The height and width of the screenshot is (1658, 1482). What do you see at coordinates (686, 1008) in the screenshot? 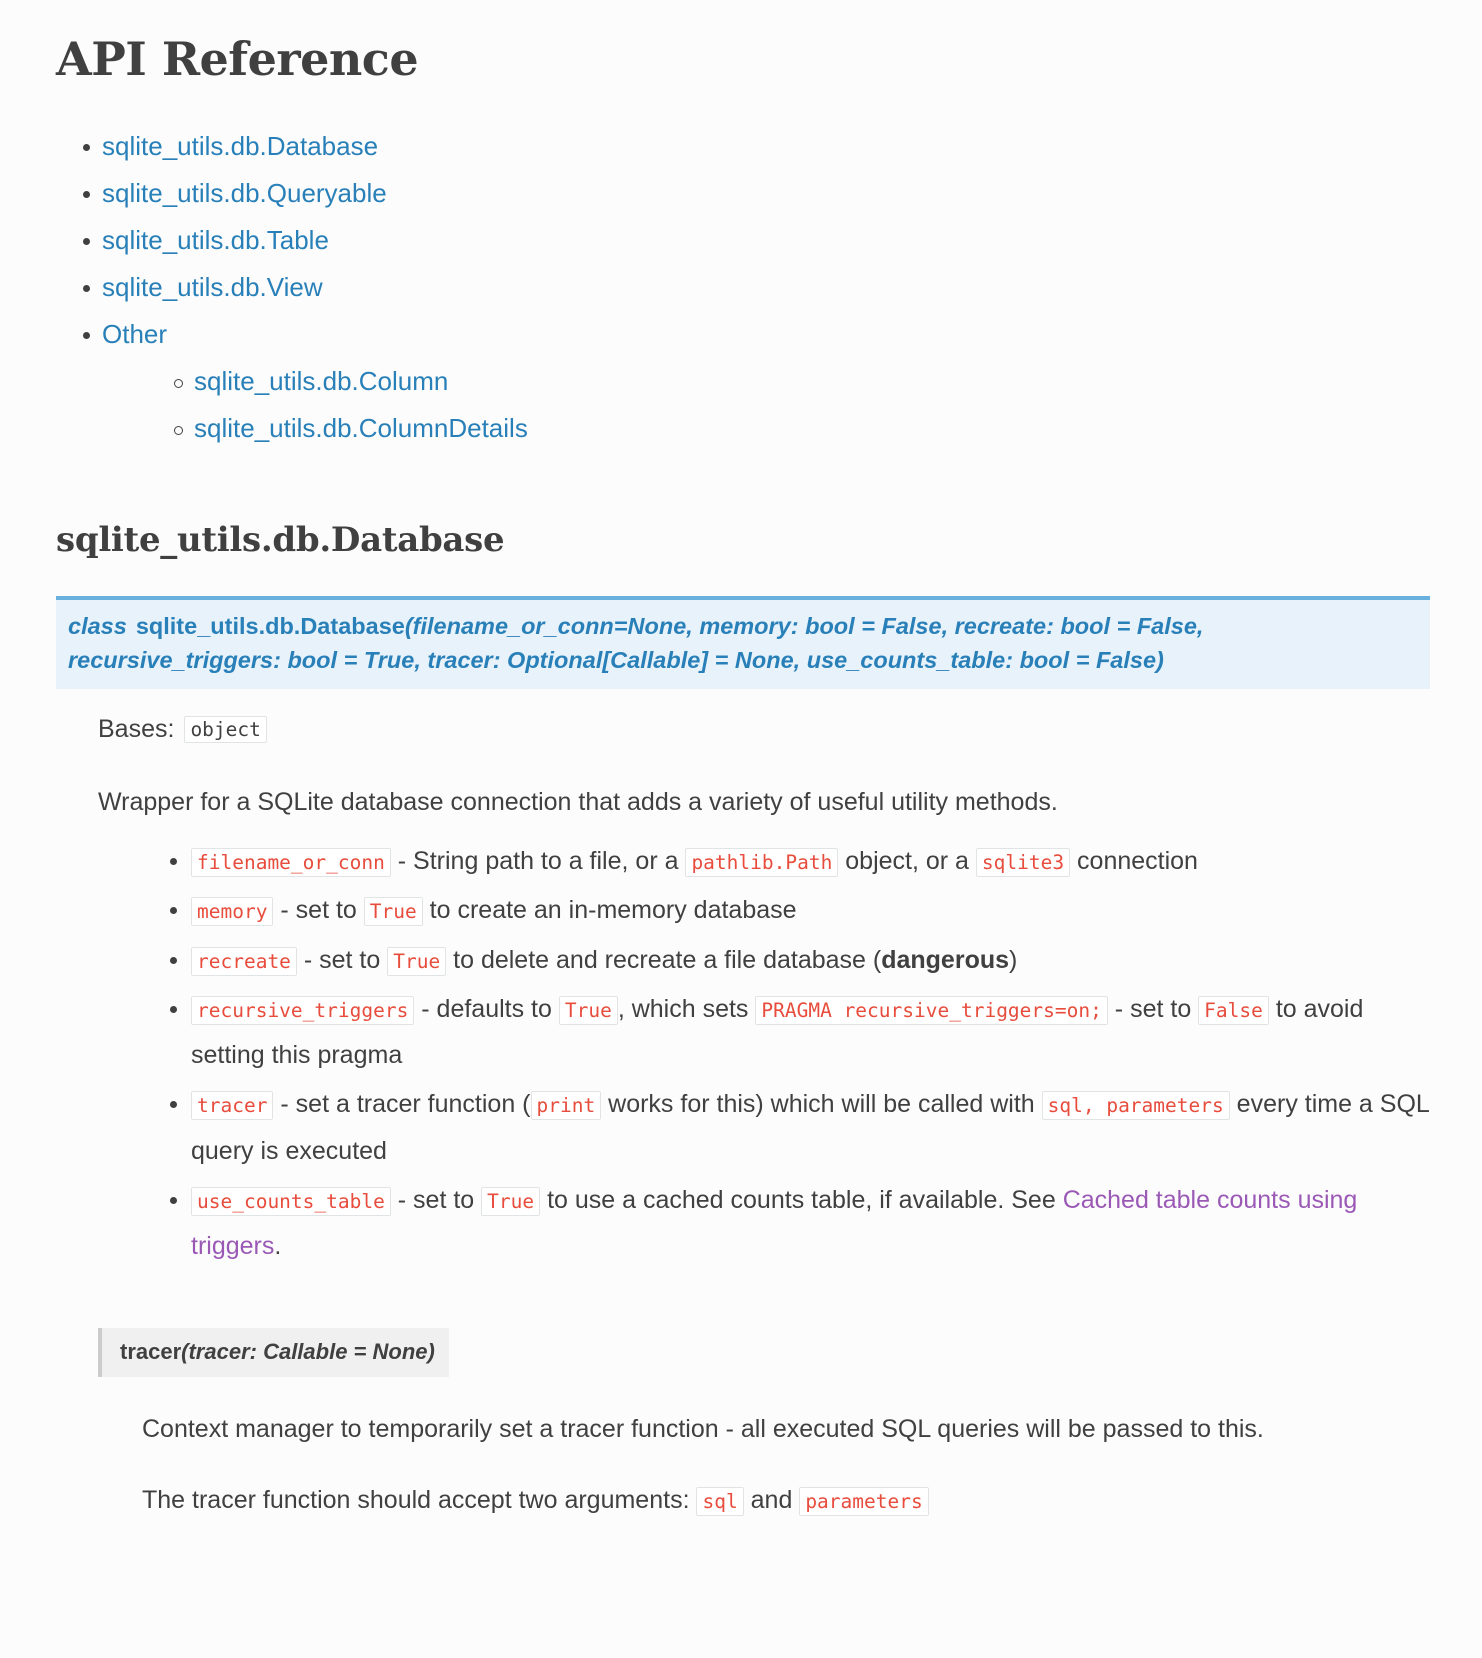
I see `text-run: , which sets` at bounding box center [686, 1008].